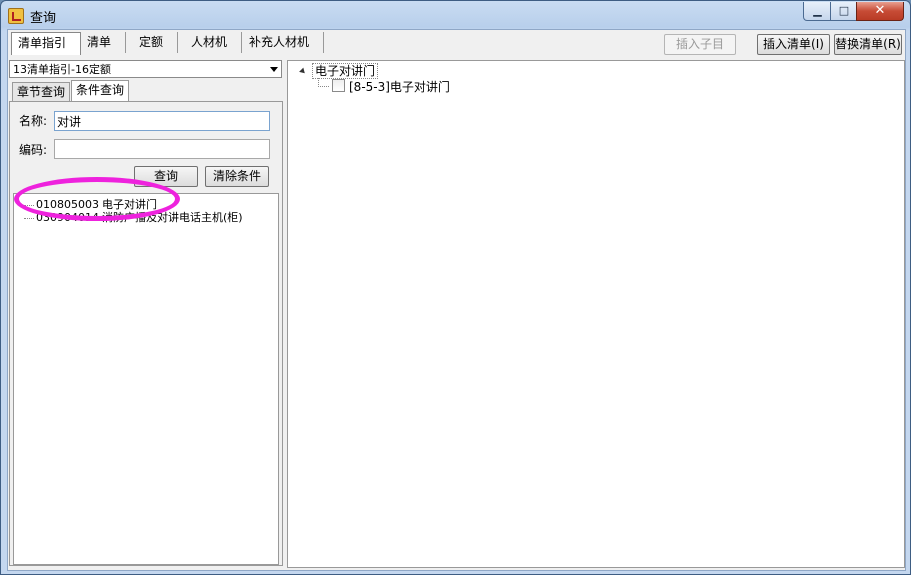 This screenshot has width=911, height=575. Describe the element at coordinates (237, 176) in the screenshot. I see `clear-conditions-button: 清除条件` at that location.